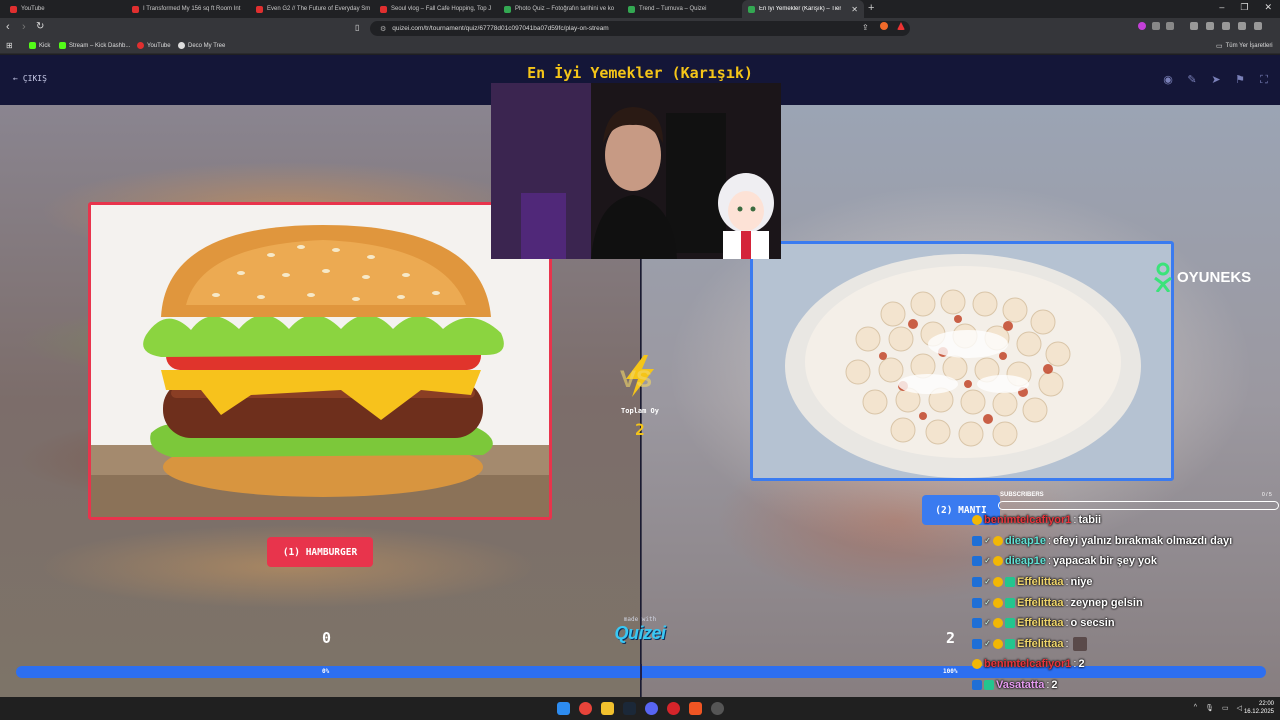  I want to click on start-icon, so click(563, 708).